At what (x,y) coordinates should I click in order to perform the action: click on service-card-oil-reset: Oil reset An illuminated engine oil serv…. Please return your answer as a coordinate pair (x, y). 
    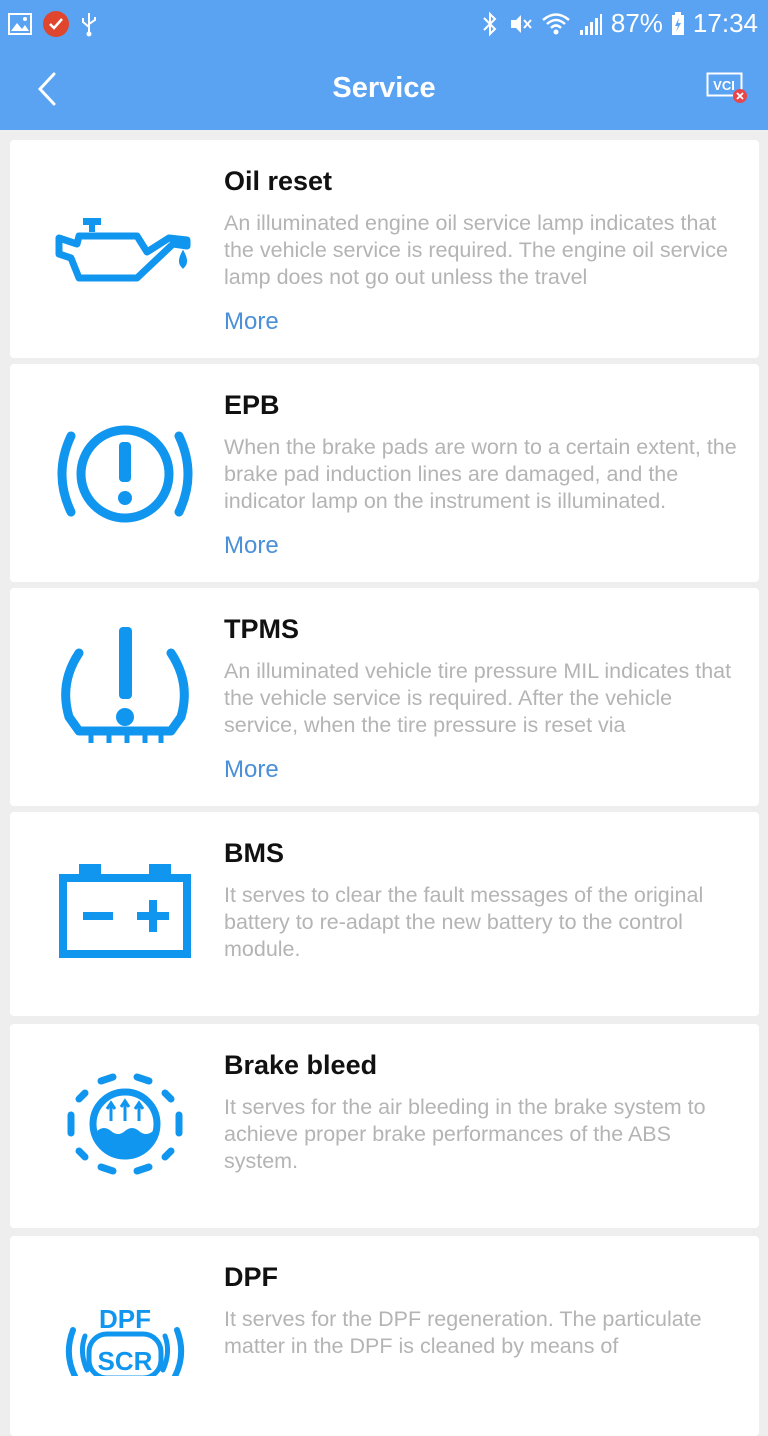
    Looking at the image, I should click on (384, 249).